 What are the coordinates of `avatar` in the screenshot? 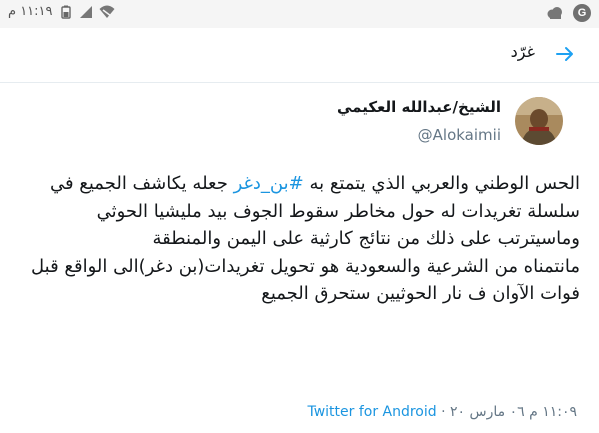 It's located at (539, 121).